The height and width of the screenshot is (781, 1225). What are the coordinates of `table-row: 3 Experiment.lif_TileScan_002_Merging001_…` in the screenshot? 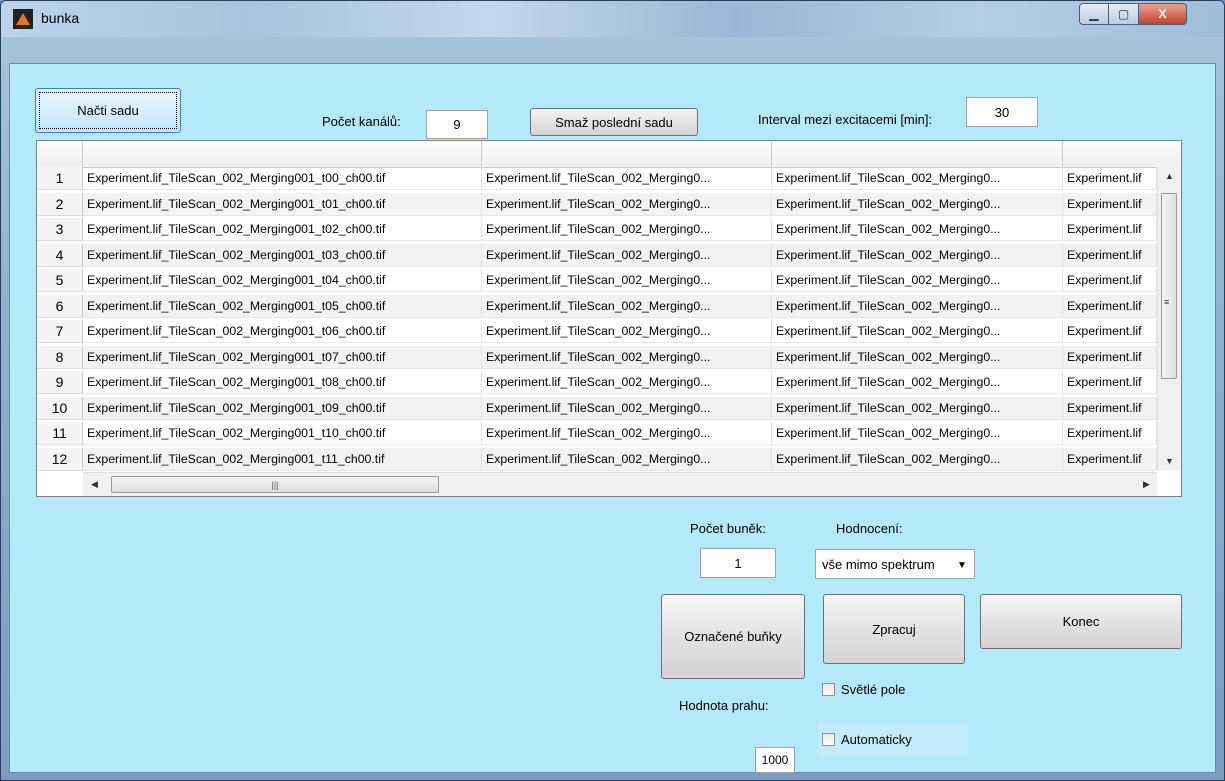 It's located at (597, 229).